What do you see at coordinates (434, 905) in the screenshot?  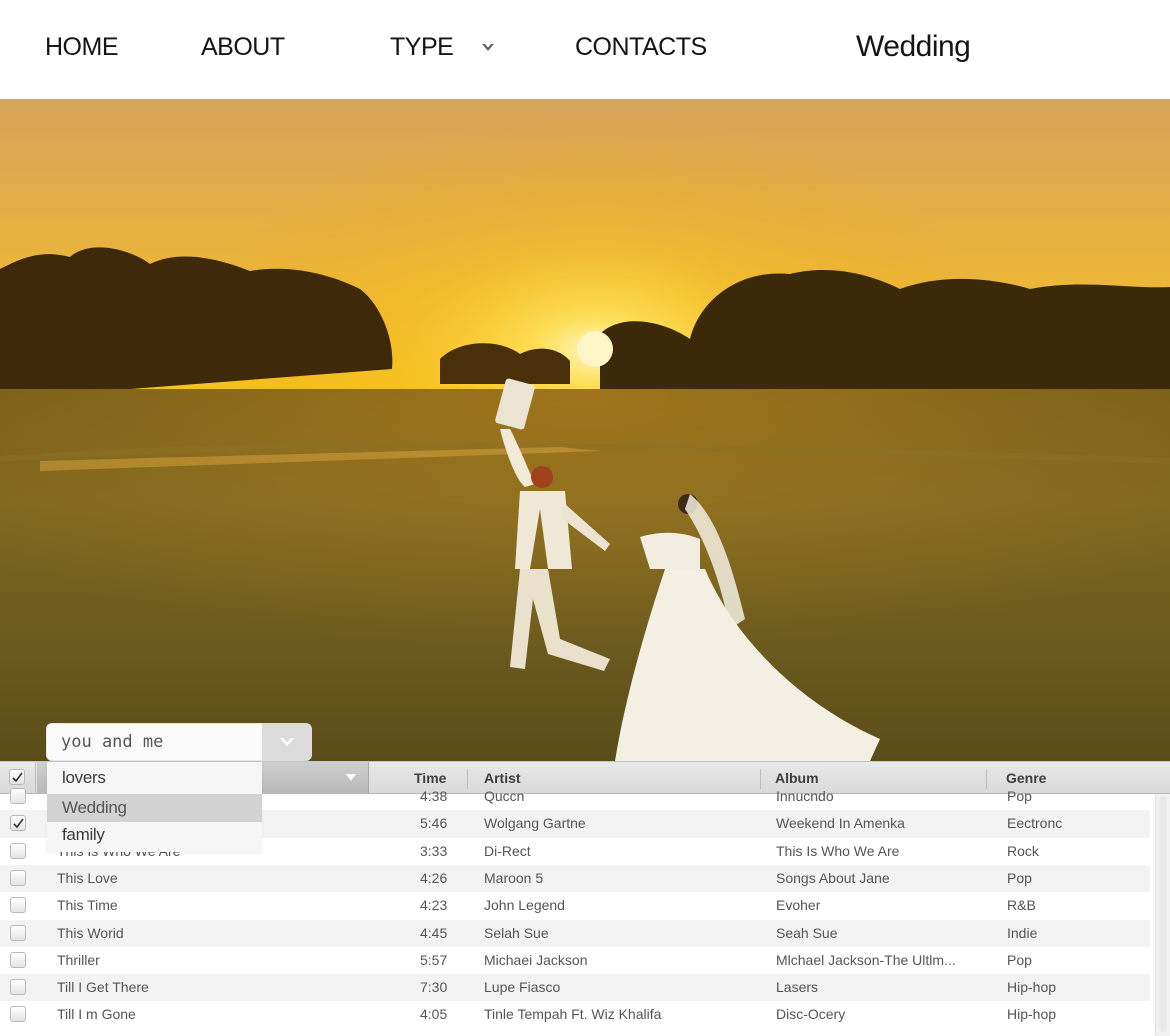 I see `row-time-cell: 4:23` at bounding box center [434, 905].